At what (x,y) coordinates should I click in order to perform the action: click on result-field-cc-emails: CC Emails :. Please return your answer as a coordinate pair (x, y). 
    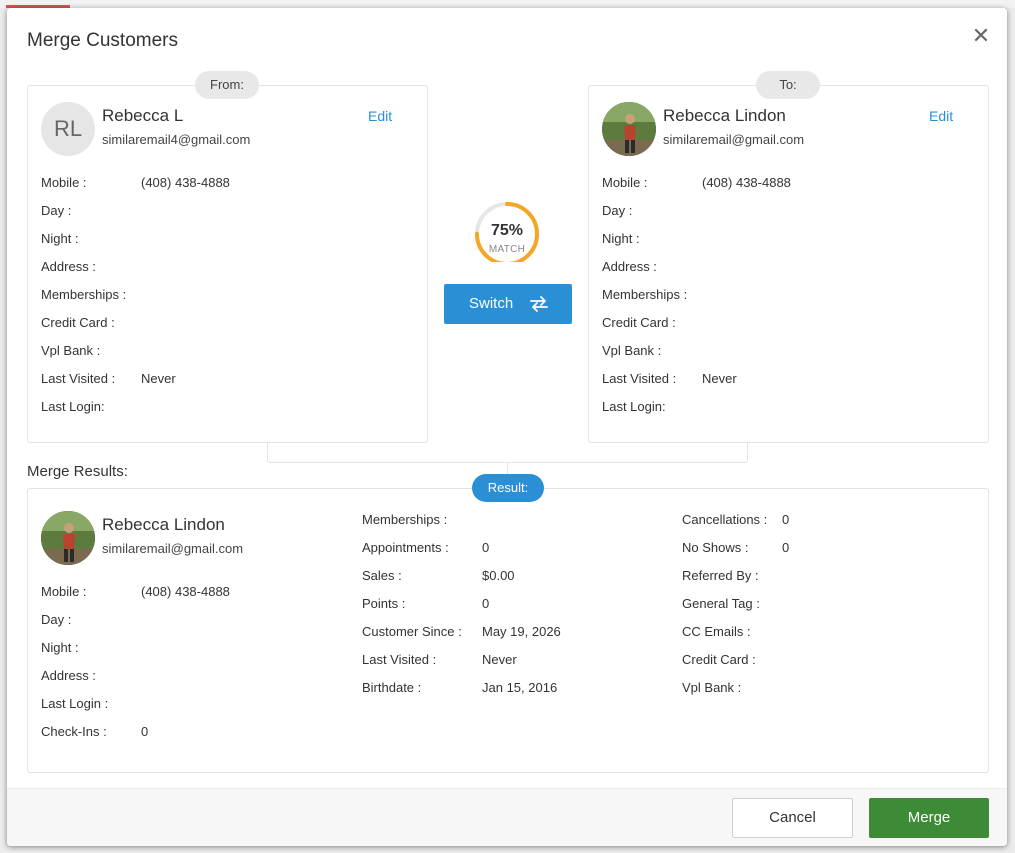
    Looking at the image, I should click on (716, 631).